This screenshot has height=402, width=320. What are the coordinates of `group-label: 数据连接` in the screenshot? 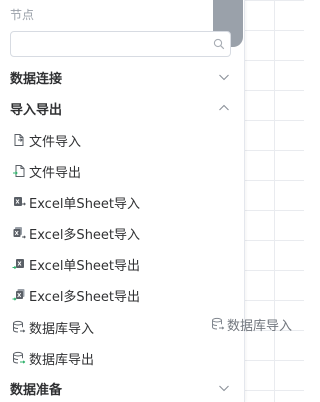 It's located at (36, 79).